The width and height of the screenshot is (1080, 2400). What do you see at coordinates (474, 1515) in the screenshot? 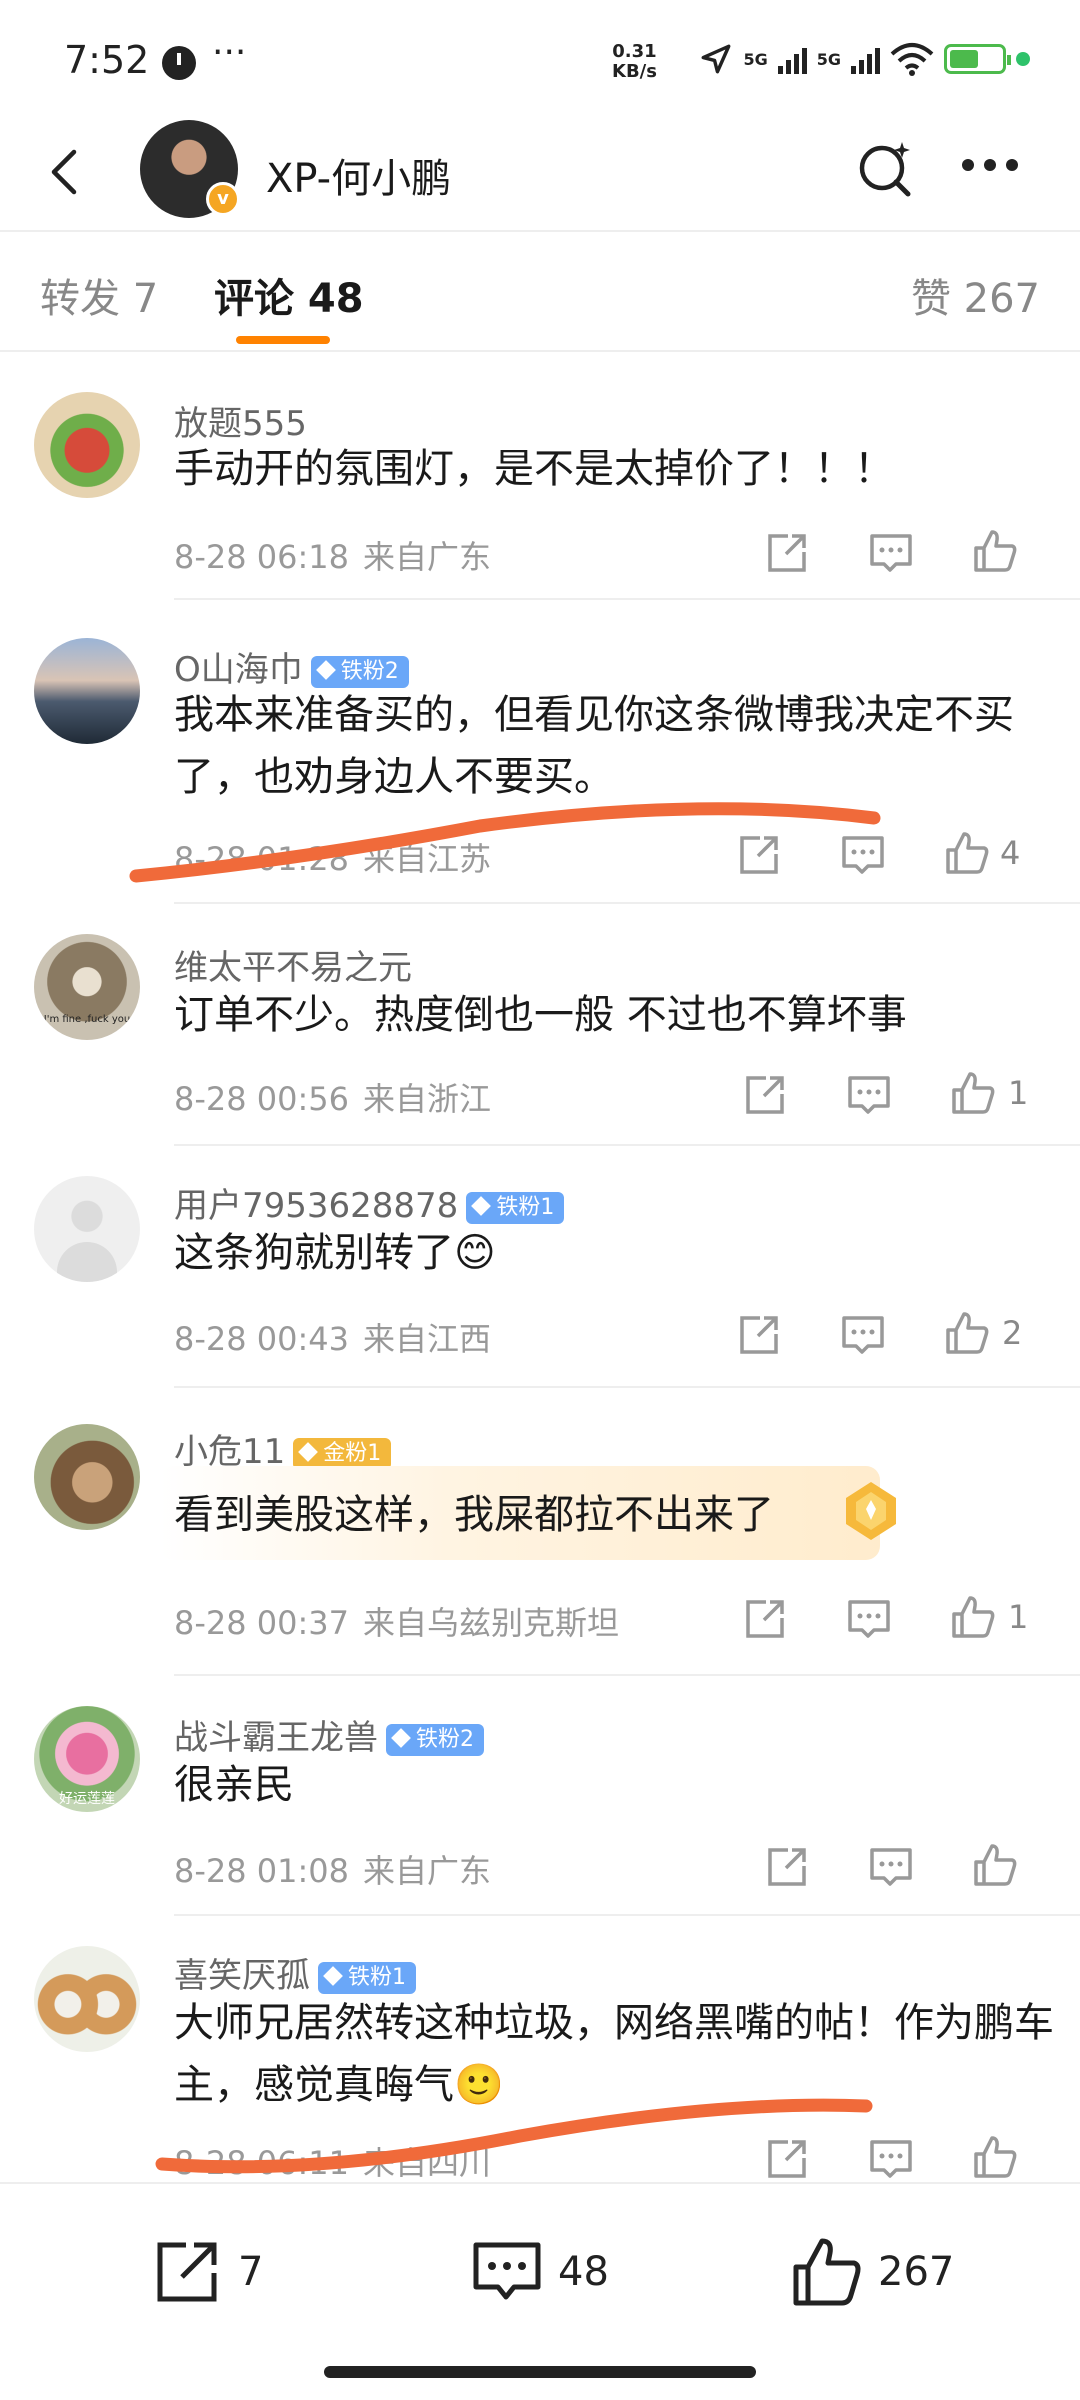
I see `comment-text: 看到美股这样，我屎都拉不出来了` at bounding box center [474, 1515].